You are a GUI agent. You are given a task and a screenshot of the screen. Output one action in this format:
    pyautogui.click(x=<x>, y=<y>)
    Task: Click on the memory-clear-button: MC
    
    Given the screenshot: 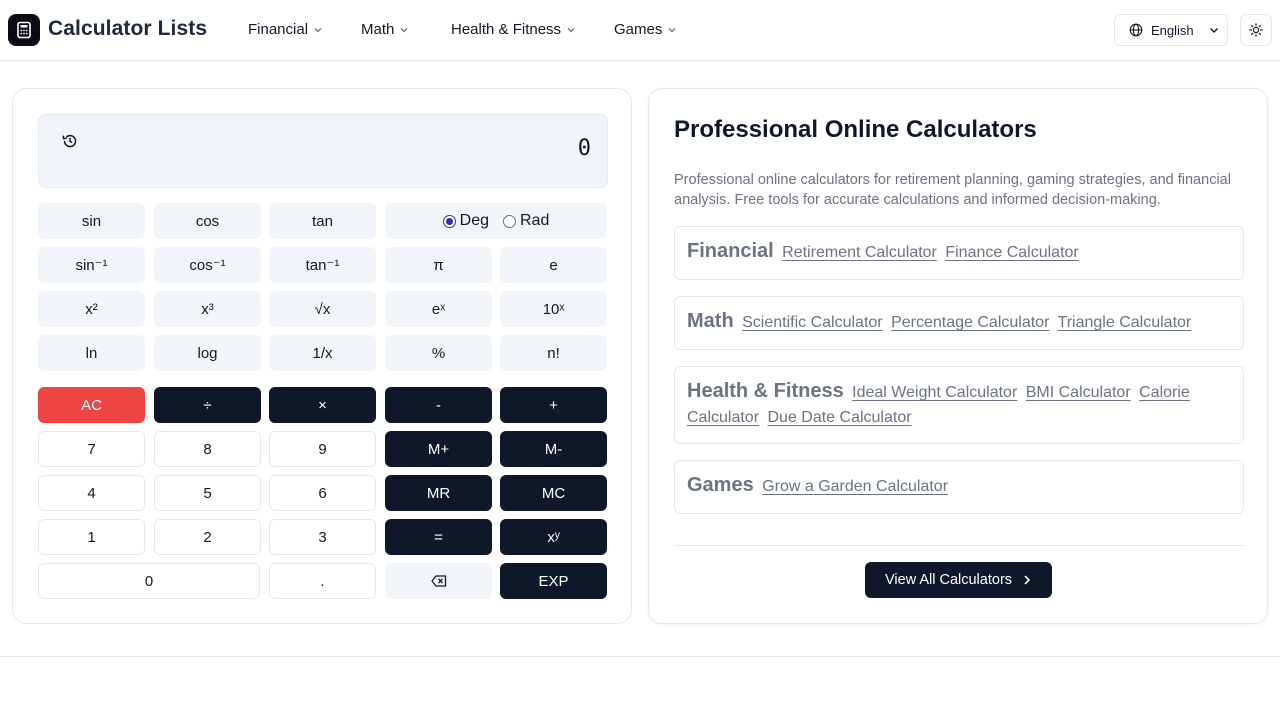 What is the action you would take?
    pyautogui.click(x=553, y=493)
    